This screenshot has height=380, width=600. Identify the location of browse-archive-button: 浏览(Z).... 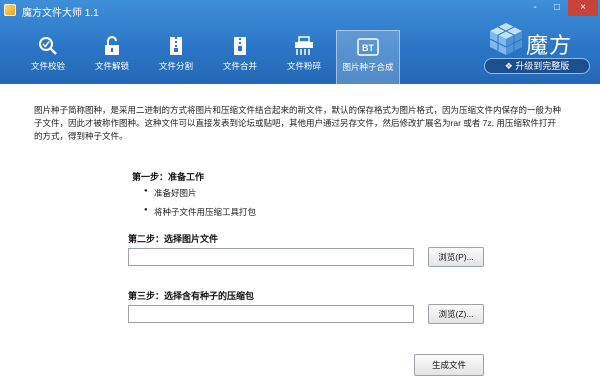
(456, 314).